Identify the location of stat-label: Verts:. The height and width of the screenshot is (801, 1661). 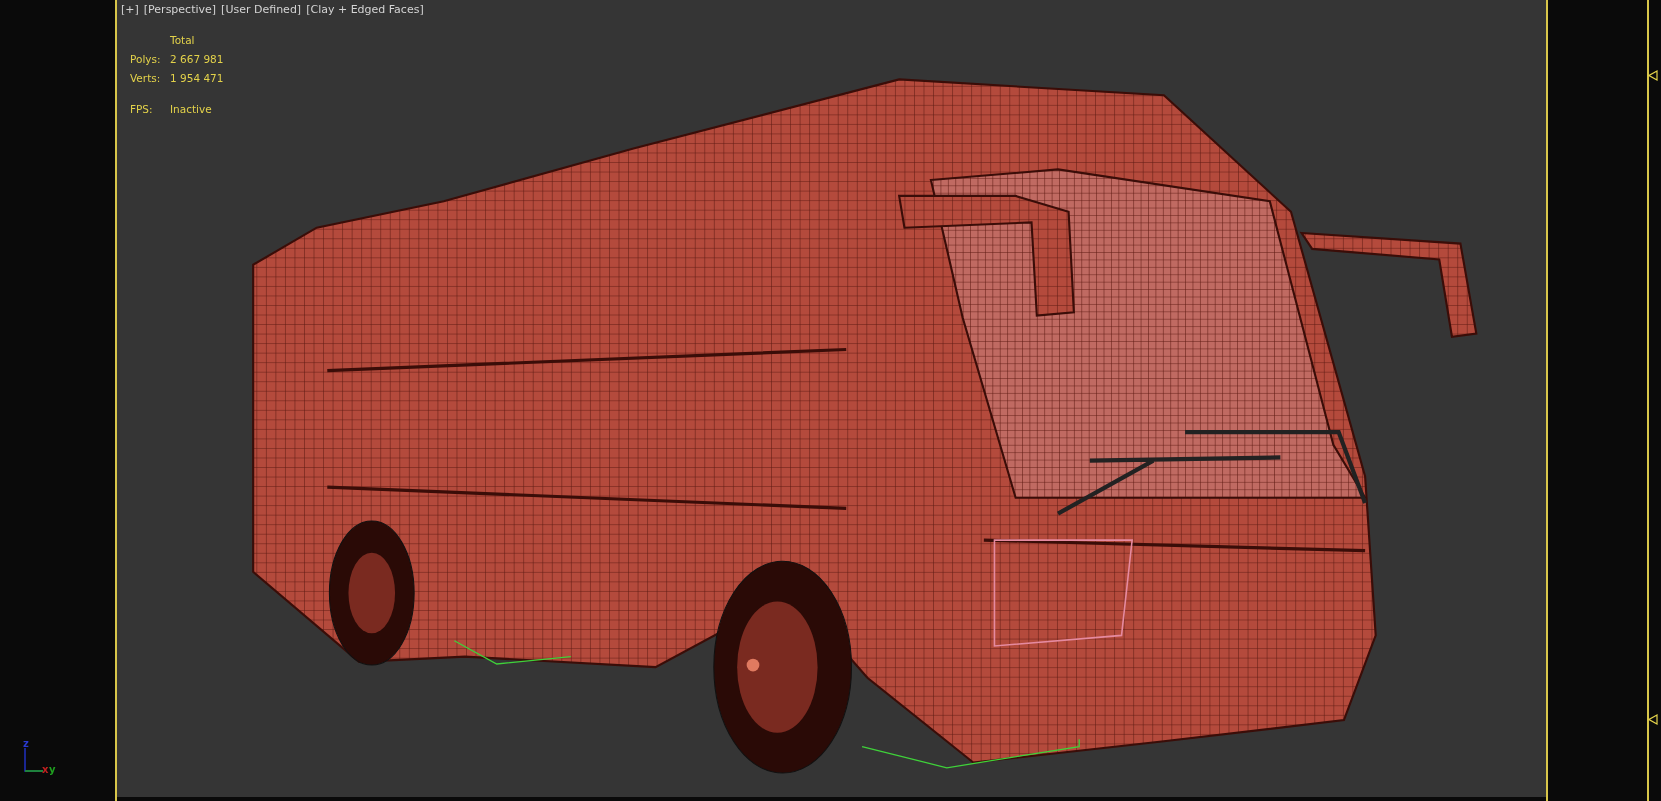
(146, 78).